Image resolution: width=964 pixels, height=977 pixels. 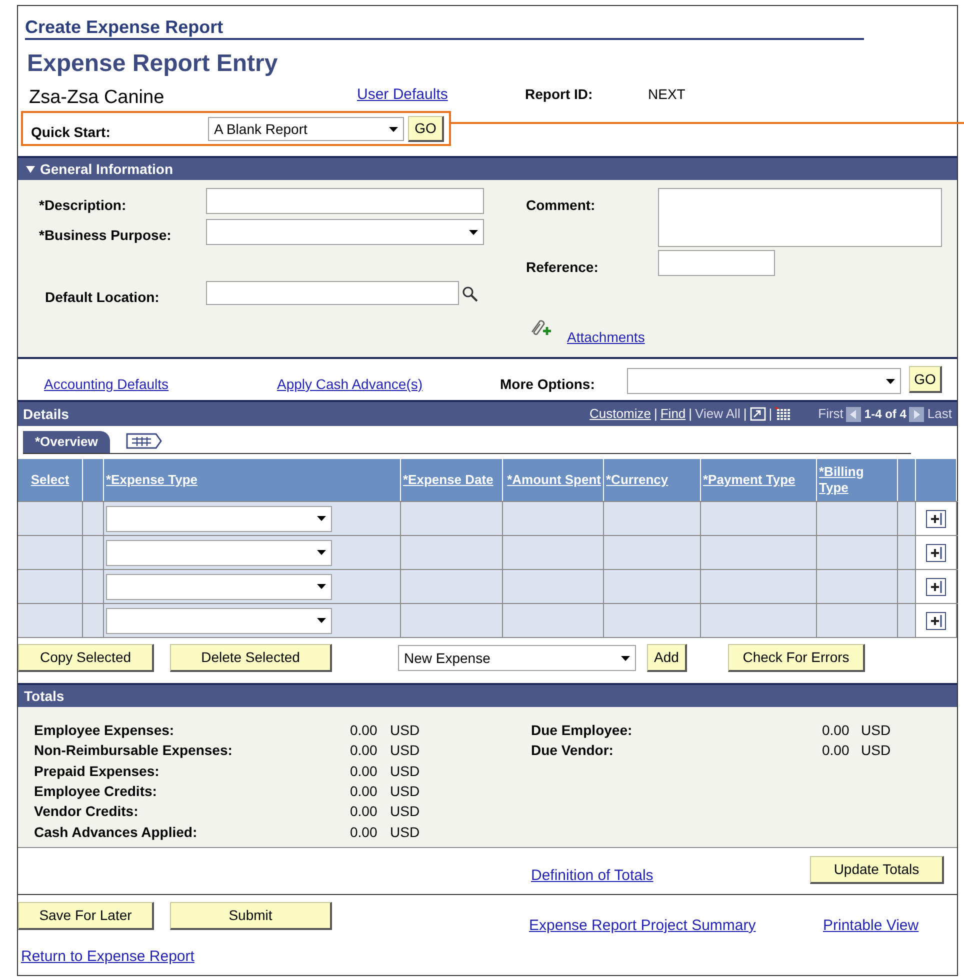 I want to click on business-purpose-dropdown, so click(x=345, y=232).